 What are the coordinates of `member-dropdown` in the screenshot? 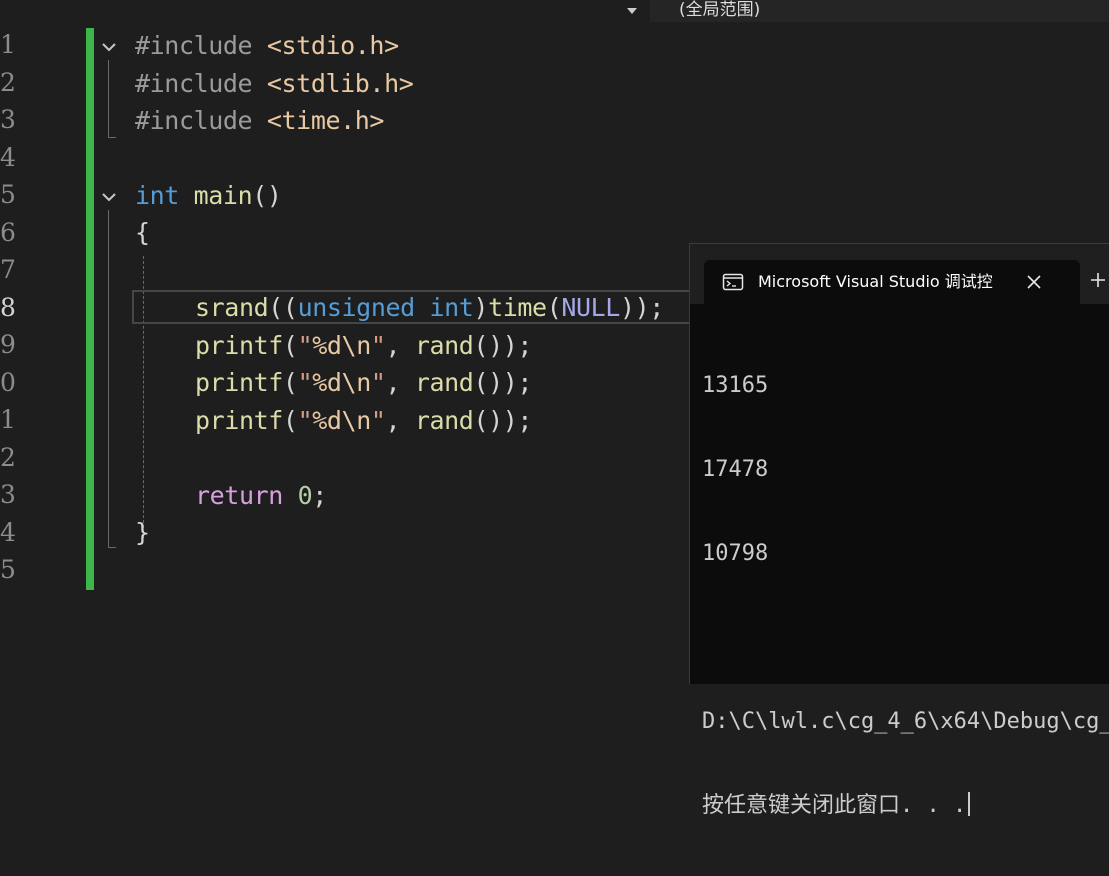 It's located at (322, 11).